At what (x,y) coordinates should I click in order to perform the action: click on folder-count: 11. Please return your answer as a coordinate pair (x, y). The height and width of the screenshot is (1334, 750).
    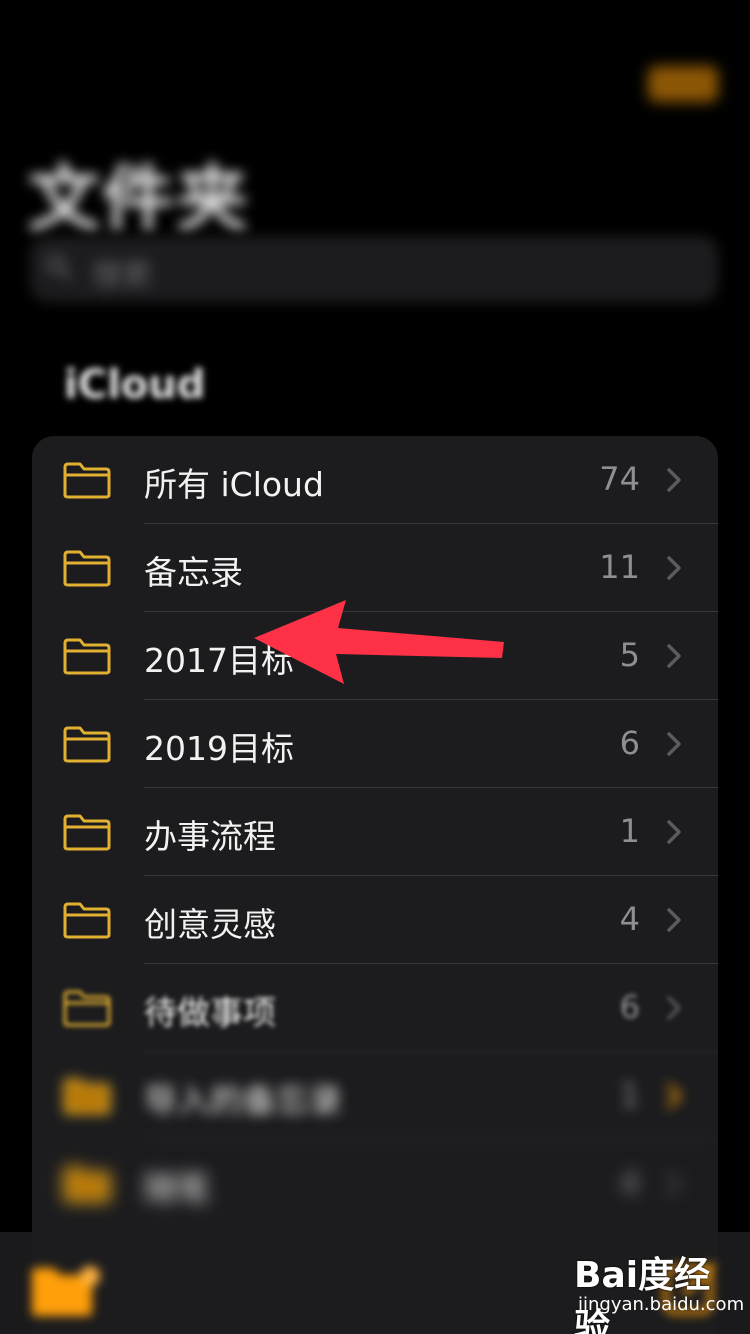
    Looking at the image, I should click on (619, 567).